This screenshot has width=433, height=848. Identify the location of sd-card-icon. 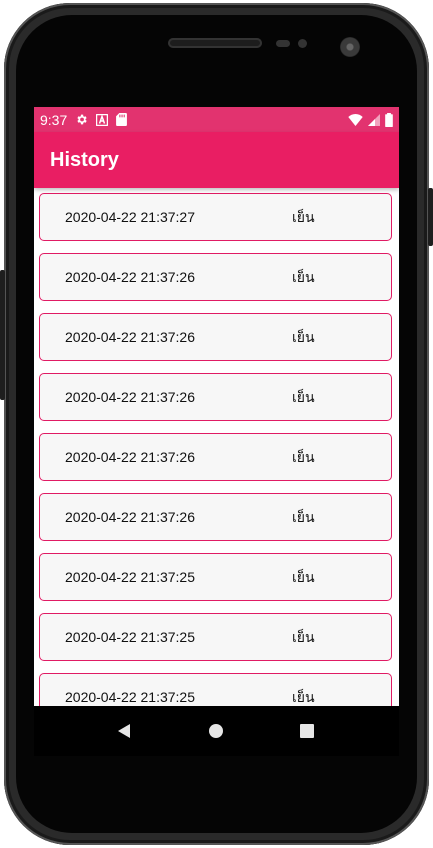
(122, 119).